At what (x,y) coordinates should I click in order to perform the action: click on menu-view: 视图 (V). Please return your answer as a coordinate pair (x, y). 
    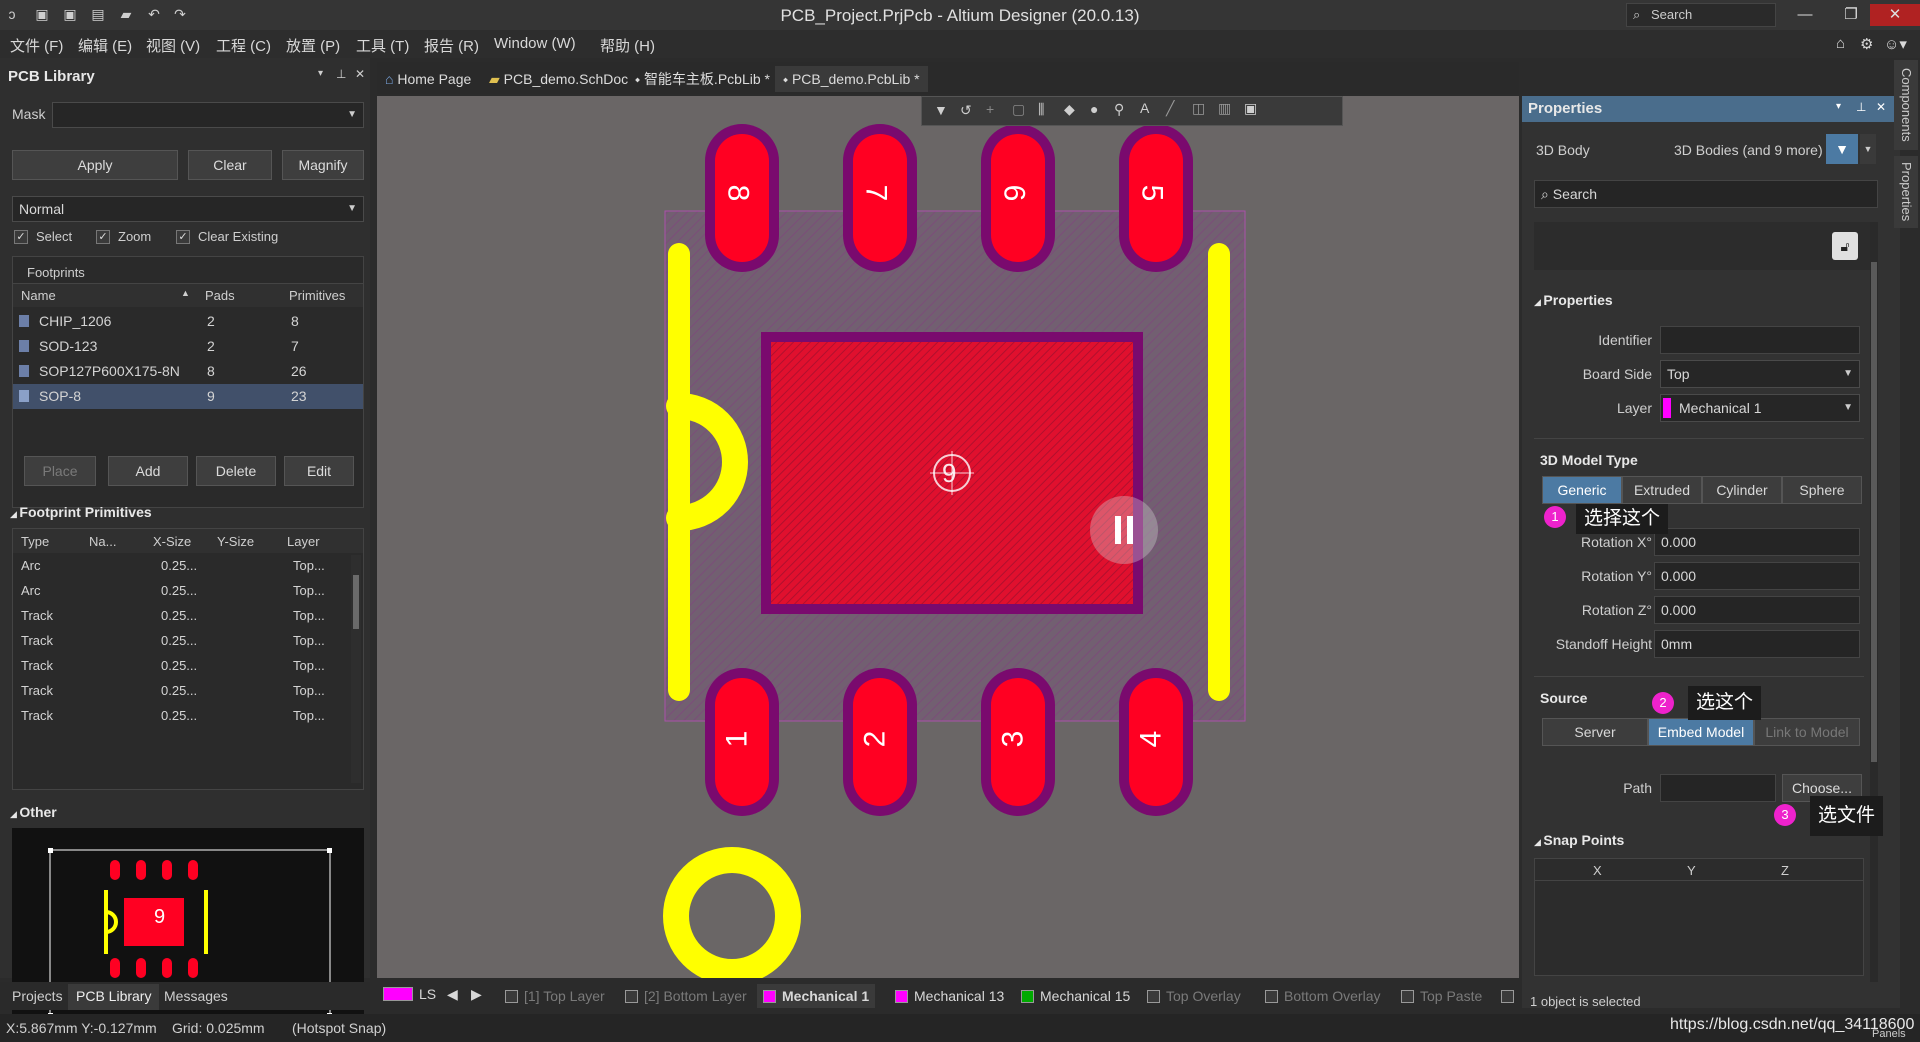
    Looking at the image, I should click on (173, 45).